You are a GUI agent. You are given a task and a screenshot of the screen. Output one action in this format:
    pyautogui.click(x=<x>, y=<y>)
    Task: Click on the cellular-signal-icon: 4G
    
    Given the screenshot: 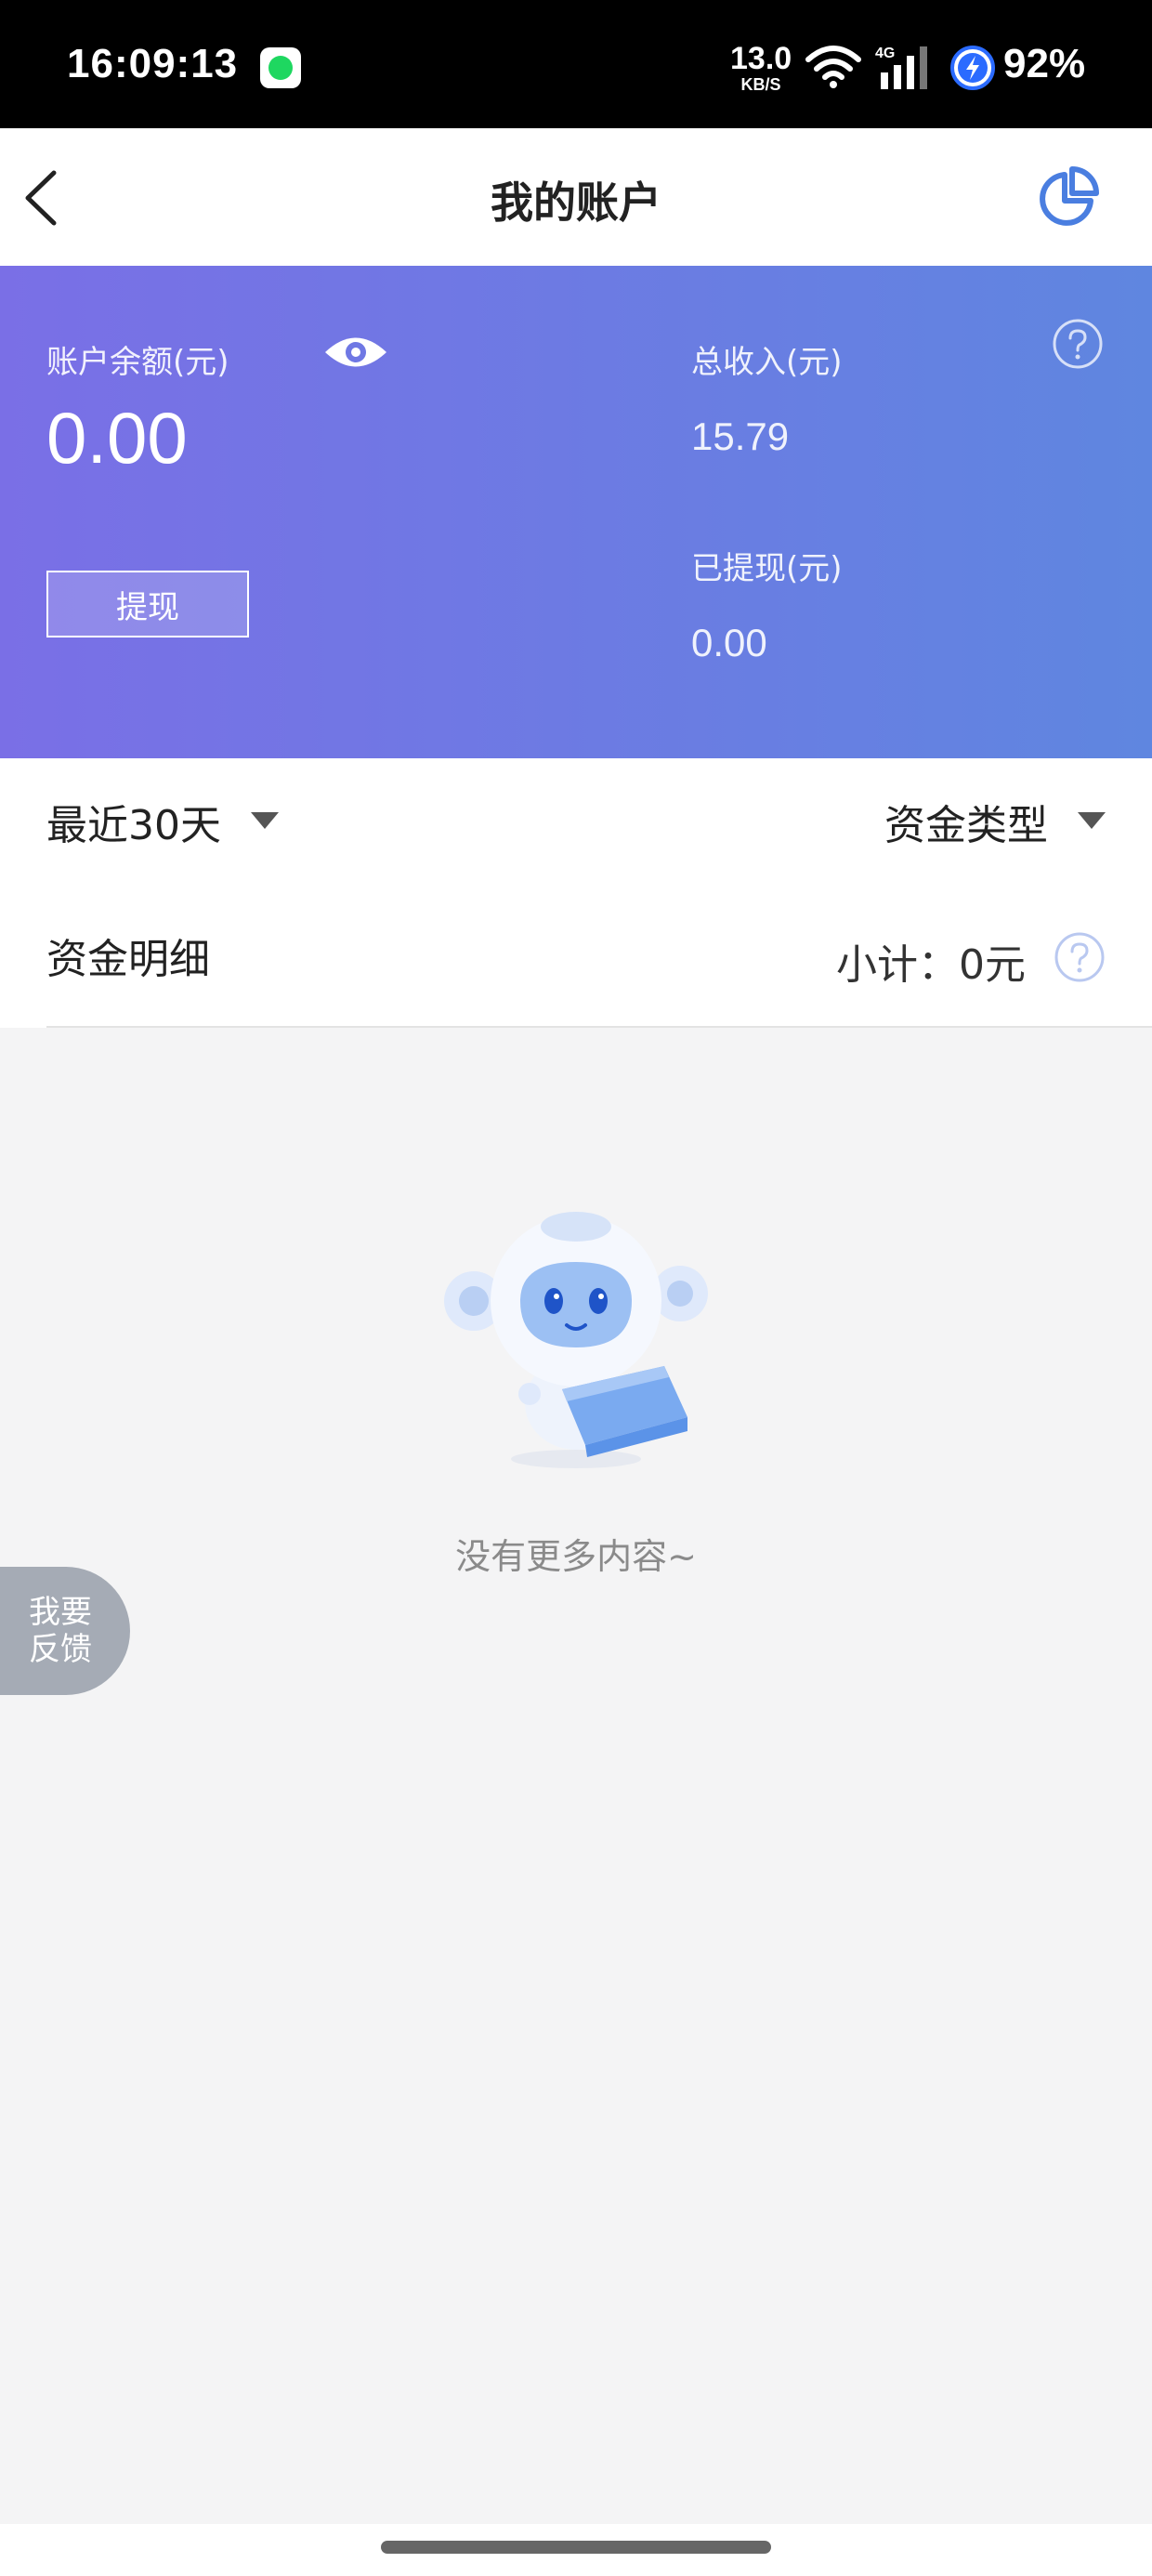 What is the action you would take?
    pyautogui.click(x=901, y=67)
    